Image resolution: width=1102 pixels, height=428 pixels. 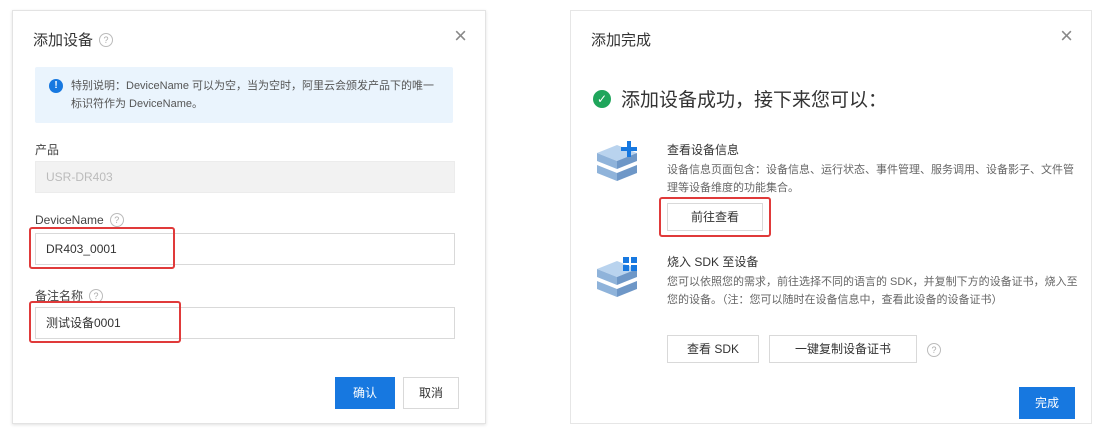 I want to click on sdk-title: 烧入 SDK 至设备, so click(x=713, y=262).